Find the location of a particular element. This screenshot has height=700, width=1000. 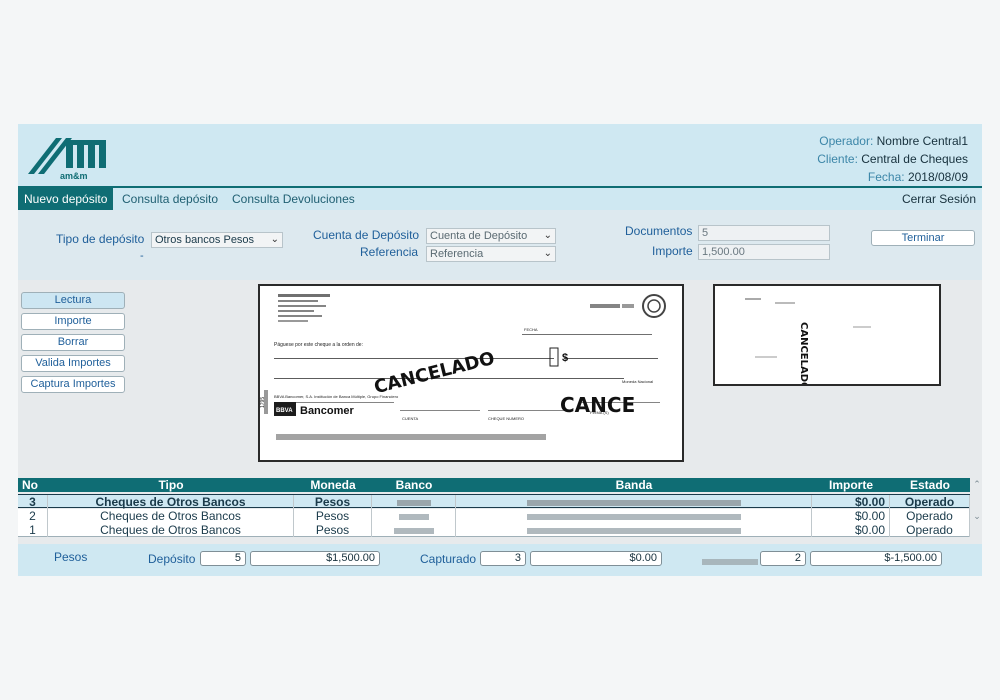

cuenta-line-label: CUENTA is located at coordinates (410, 418).